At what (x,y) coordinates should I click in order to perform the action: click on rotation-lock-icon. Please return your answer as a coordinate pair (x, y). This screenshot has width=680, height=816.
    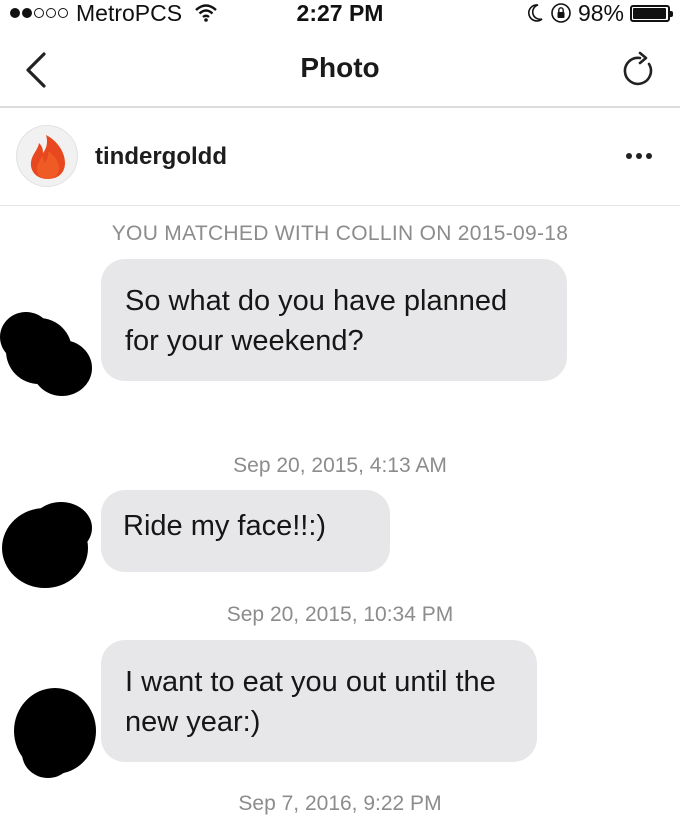
    Looking at the image, I should click on (561, 13).